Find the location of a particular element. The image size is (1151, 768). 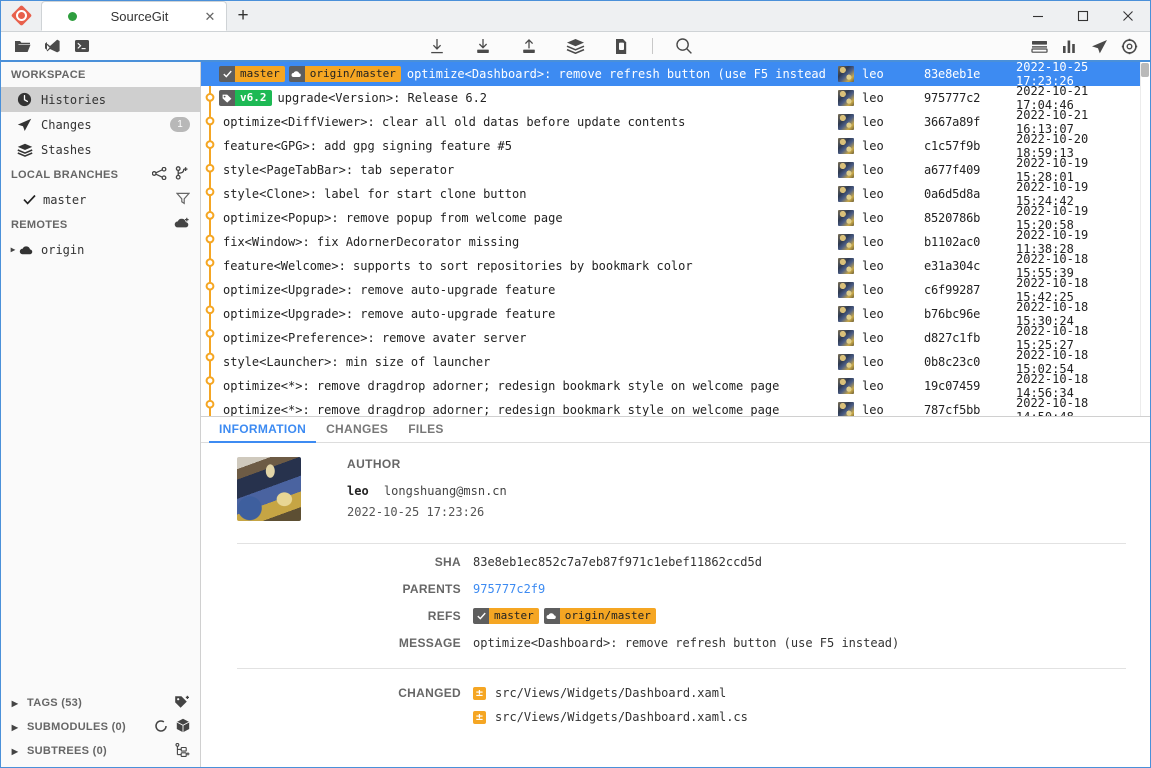

push-icon is located at coordinates (529, 46).